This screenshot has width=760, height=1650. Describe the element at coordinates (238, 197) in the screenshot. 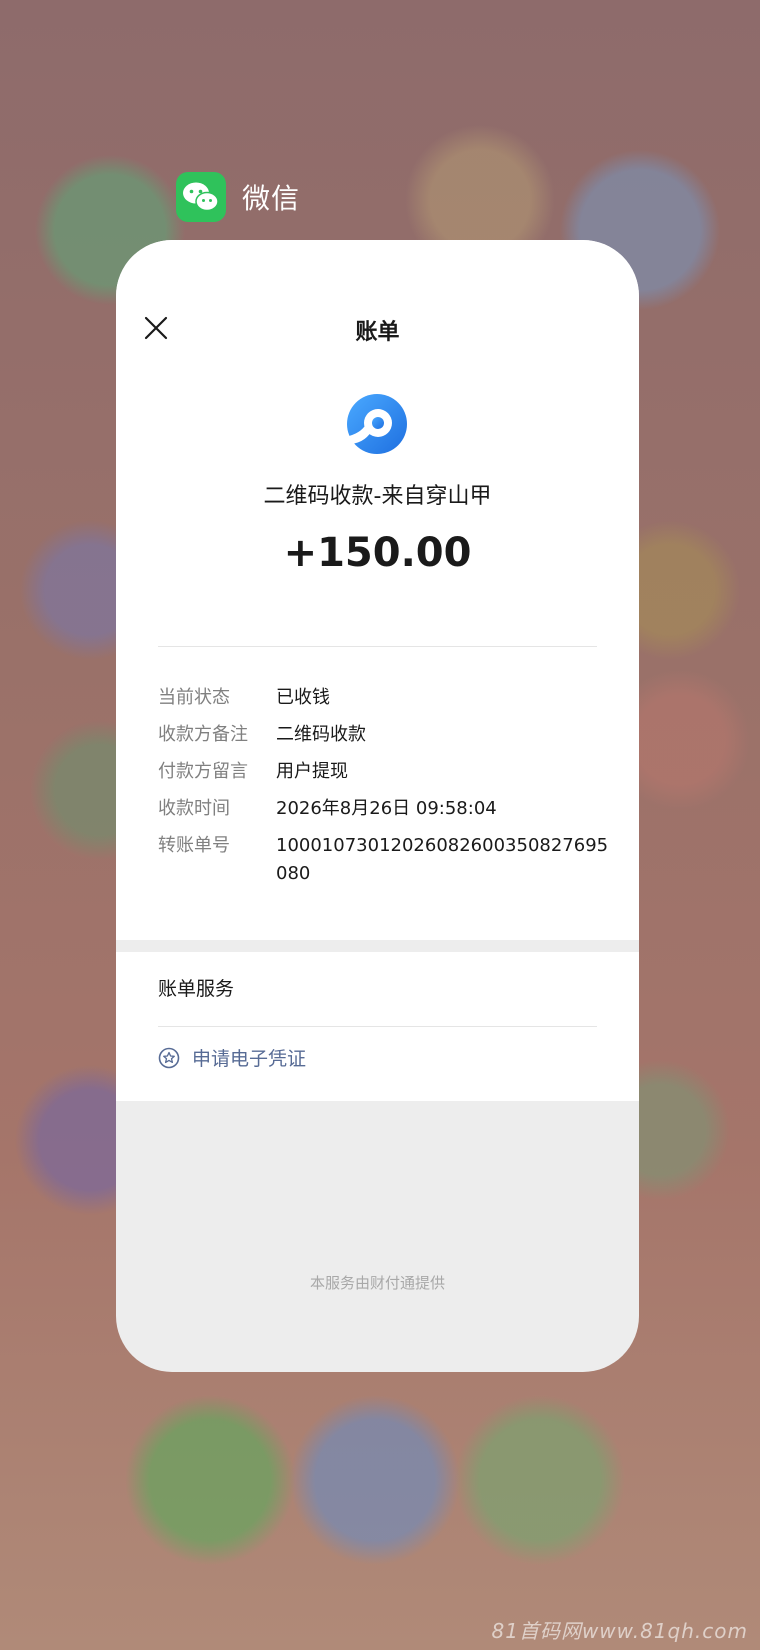

I see `app-switcher-header: 微信` at that location.